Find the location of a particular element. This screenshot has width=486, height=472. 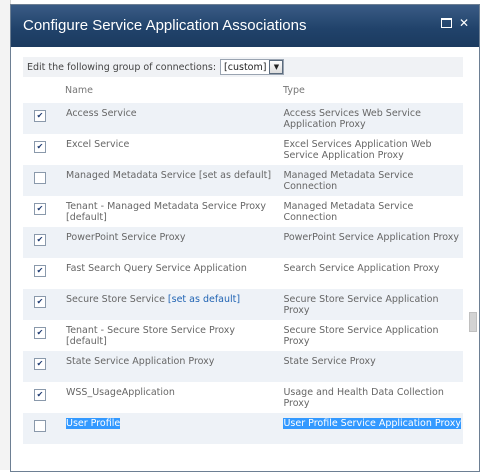

scrollbar-thumb is located at coordinates (473, 322).